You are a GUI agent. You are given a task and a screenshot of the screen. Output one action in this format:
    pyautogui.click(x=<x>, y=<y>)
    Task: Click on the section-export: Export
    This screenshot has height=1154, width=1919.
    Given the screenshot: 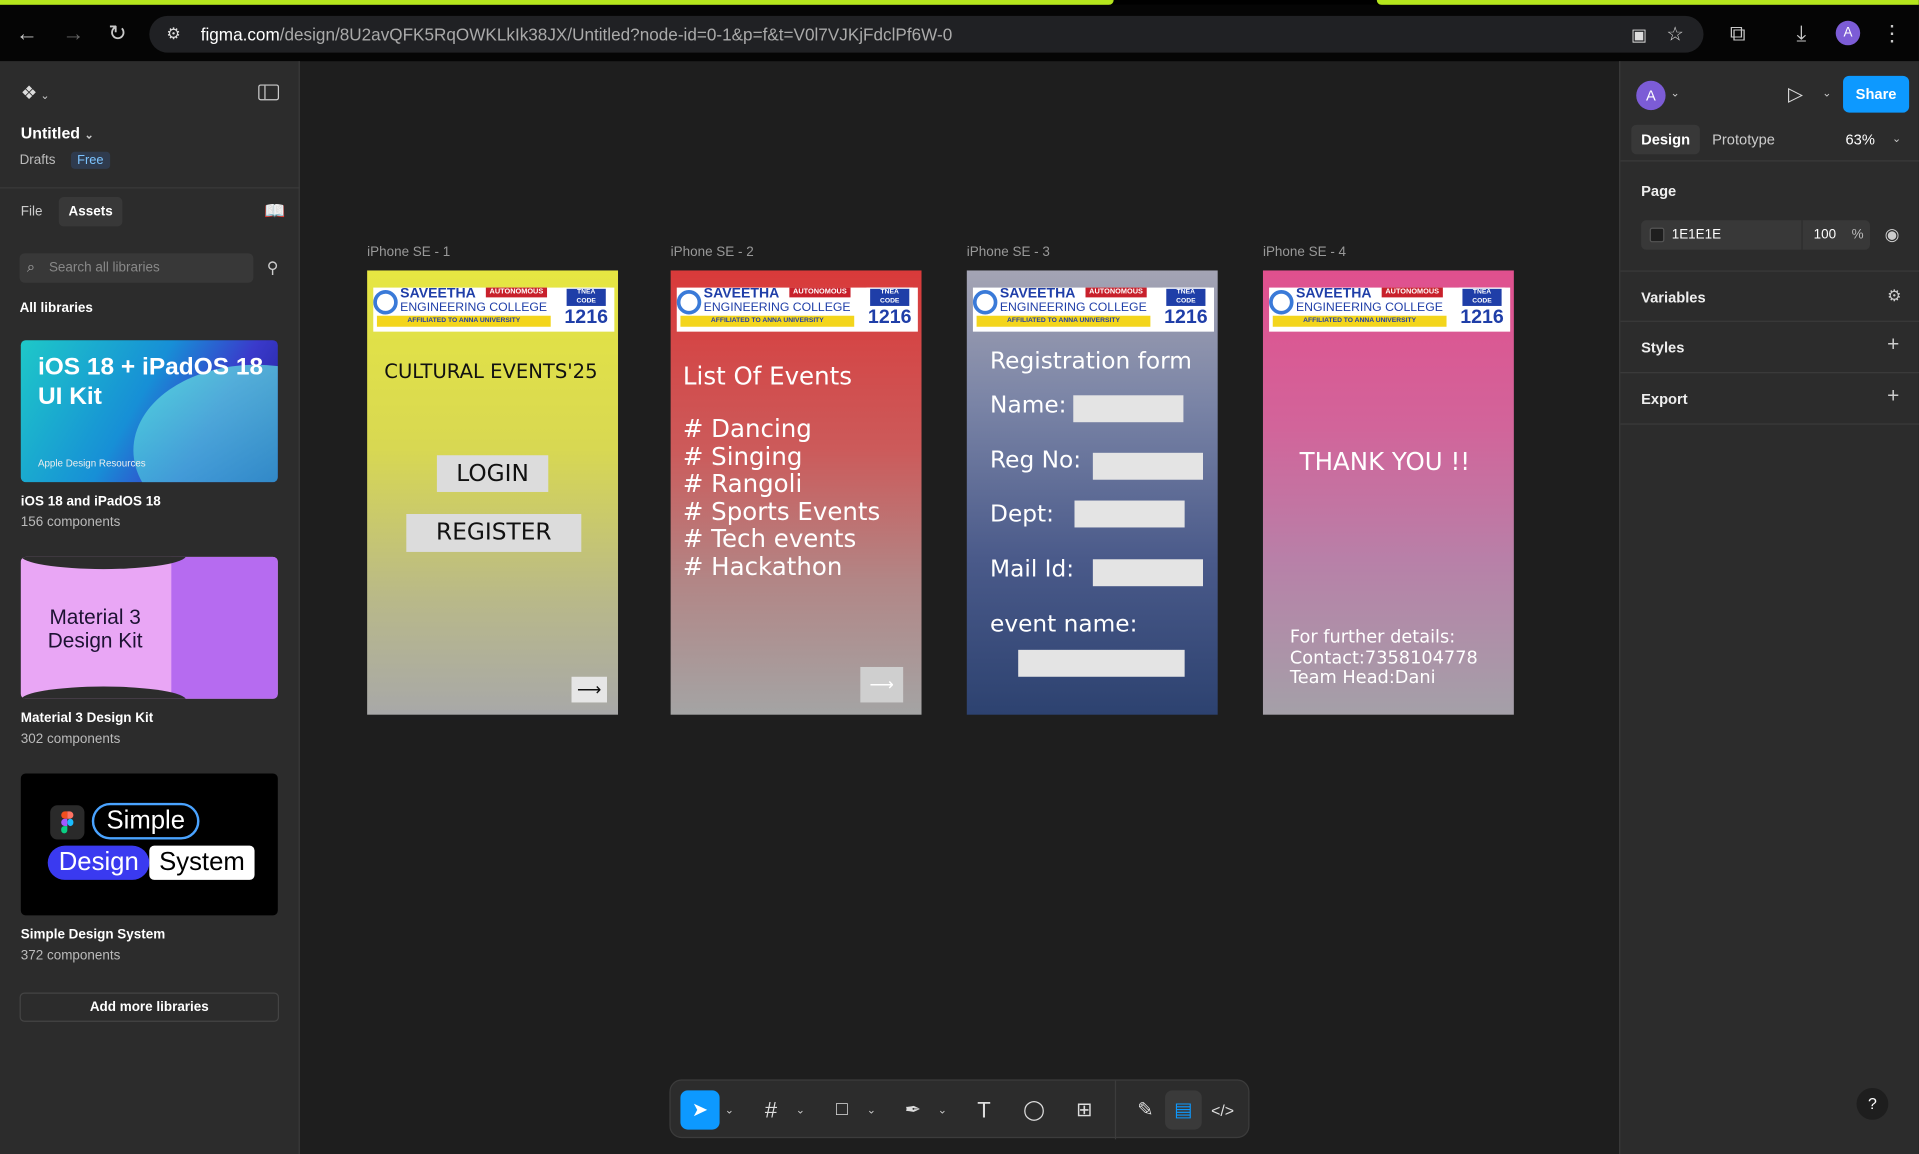 What is the action you would take?
    pyautogui.click(x=1664, y=398)
    